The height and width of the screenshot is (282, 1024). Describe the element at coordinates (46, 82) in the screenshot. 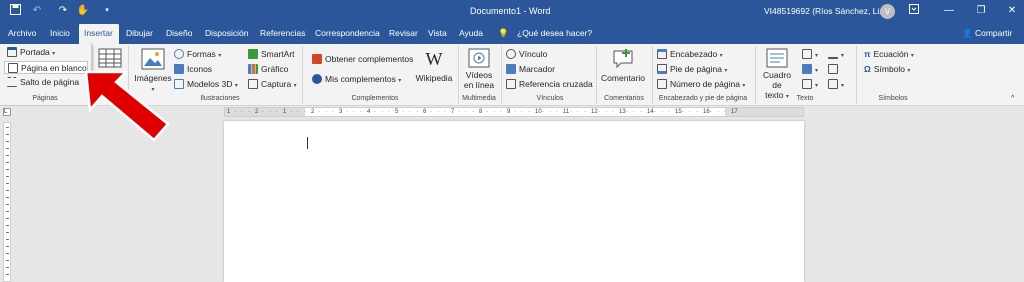

I see `page-break-button: Salto de página` at that location.